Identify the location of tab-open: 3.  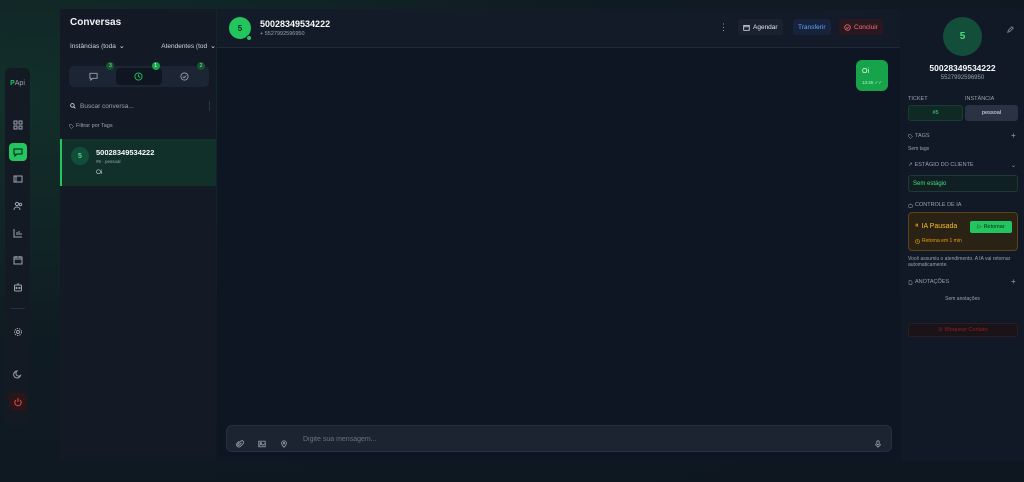
(93, 73).